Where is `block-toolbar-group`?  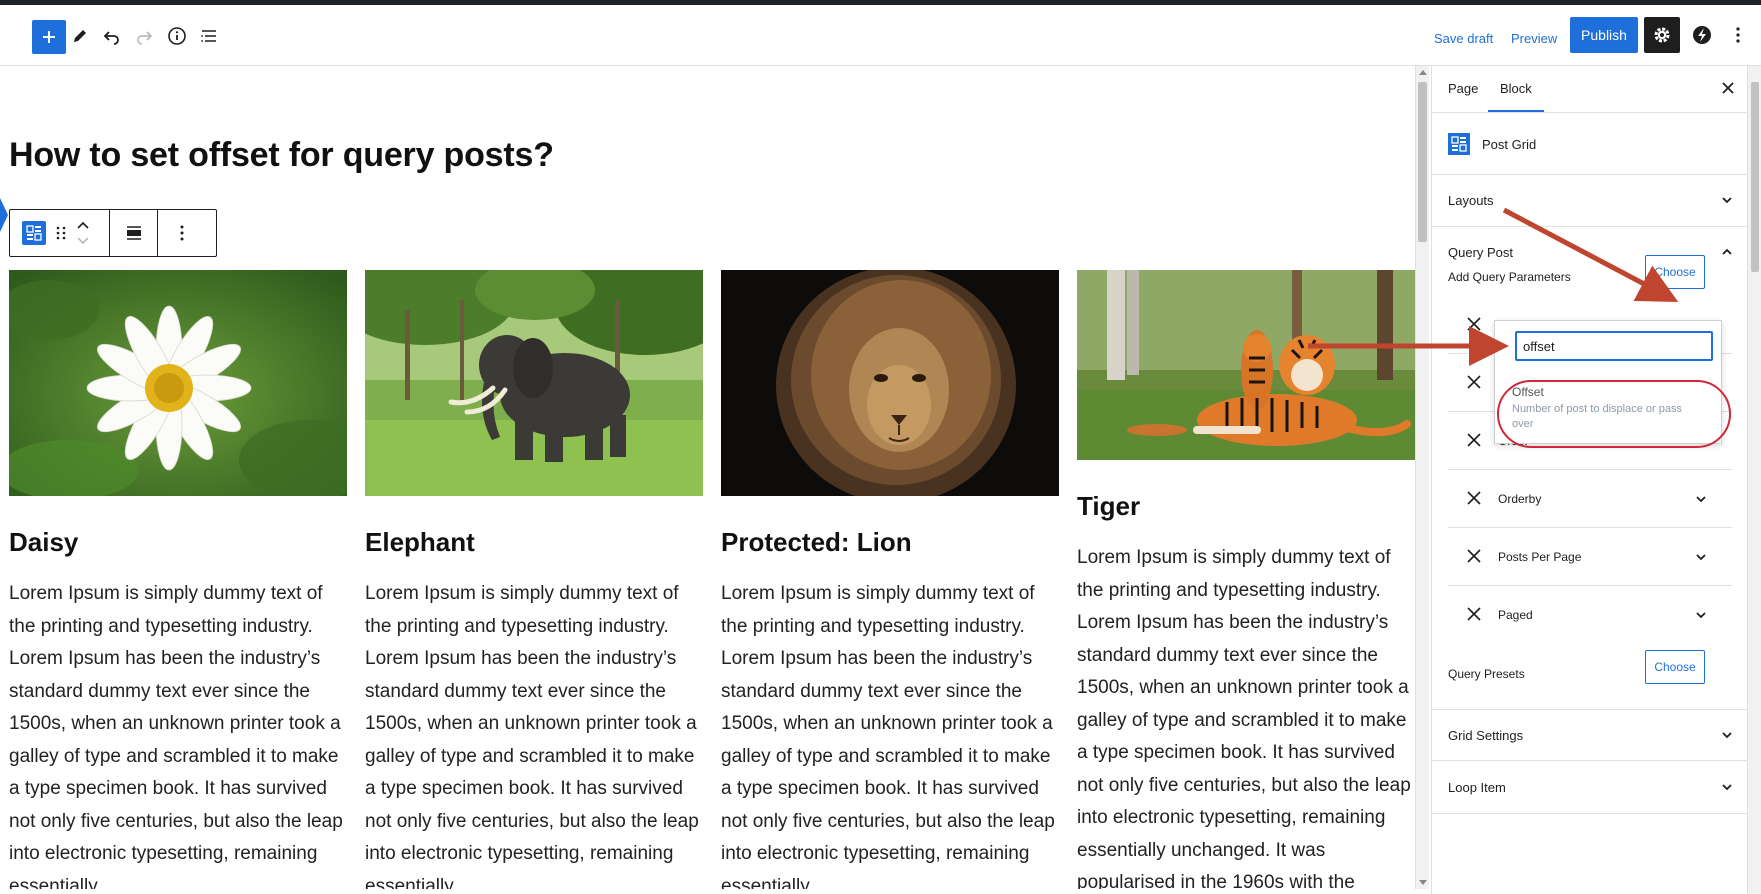 block-toolbar-group is located at coordinates (60, 233).